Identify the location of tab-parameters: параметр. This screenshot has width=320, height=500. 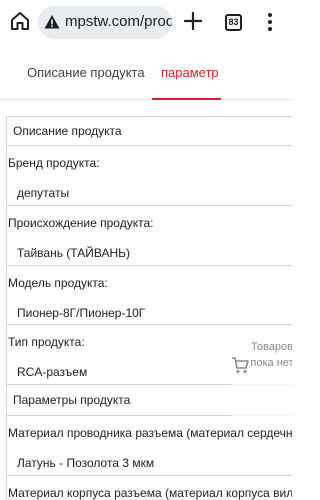
(190, 72).